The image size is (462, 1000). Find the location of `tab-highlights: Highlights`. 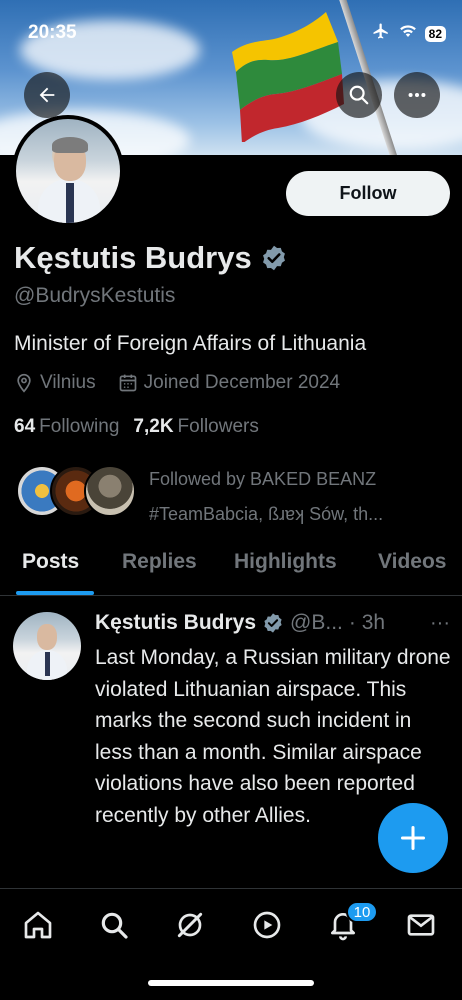

tab-highlights: Highlights is located at coordinates (285, 562).